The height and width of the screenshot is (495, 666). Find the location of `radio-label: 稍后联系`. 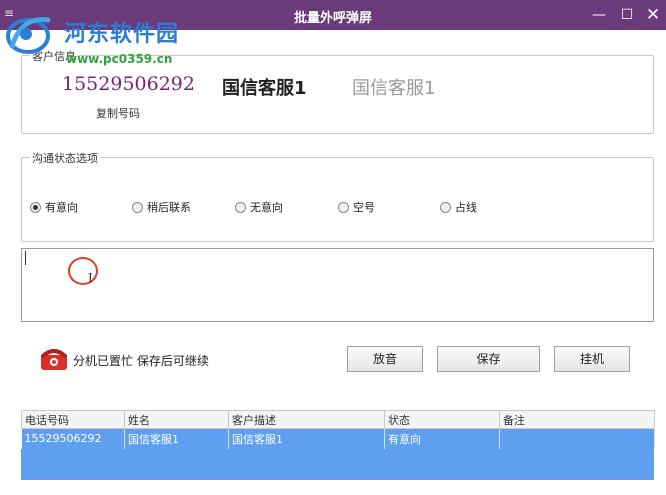

radio-label: 稍后联系 is located at coordinates (169, 207).